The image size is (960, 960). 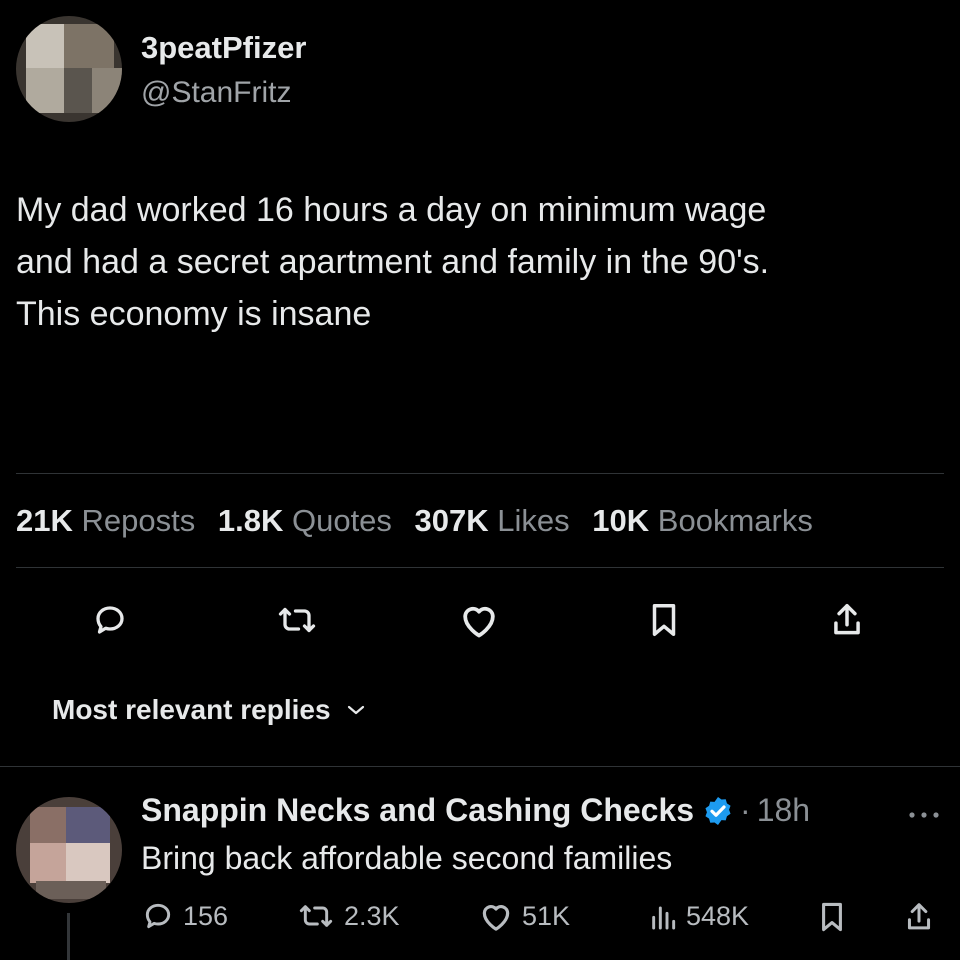 I want to click on reply-button, so click(x=110, y=620).